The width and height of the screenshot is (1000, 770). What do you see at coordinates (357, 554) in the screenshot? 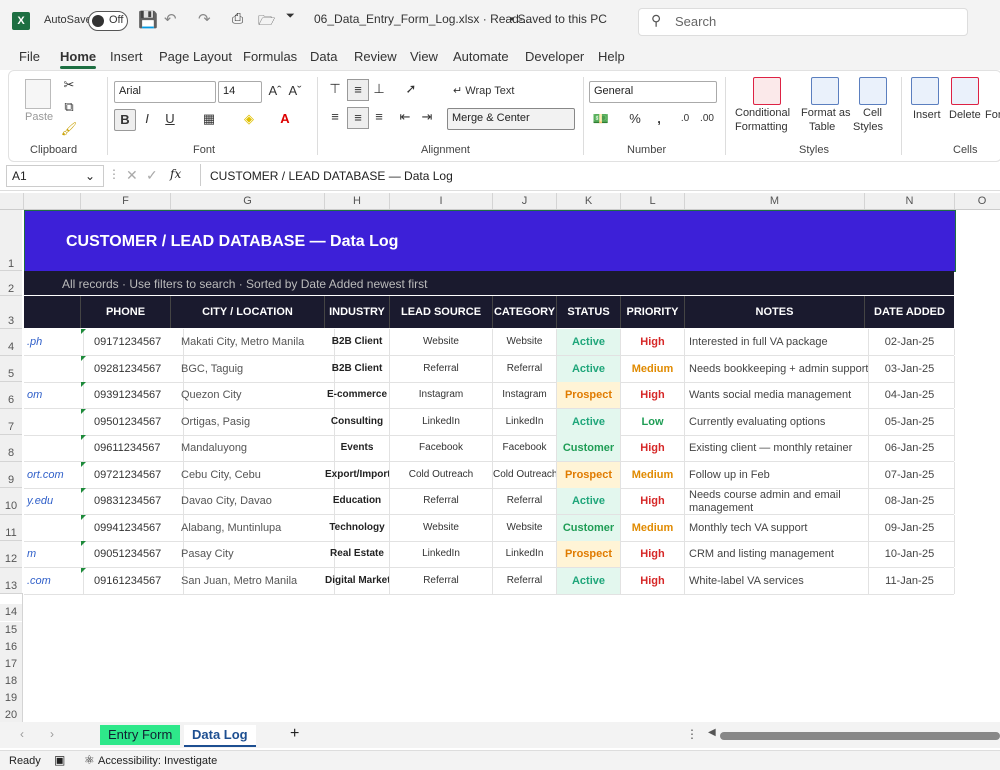
I see `cell-industry: Real Estate` at bounding box center [357, 554].